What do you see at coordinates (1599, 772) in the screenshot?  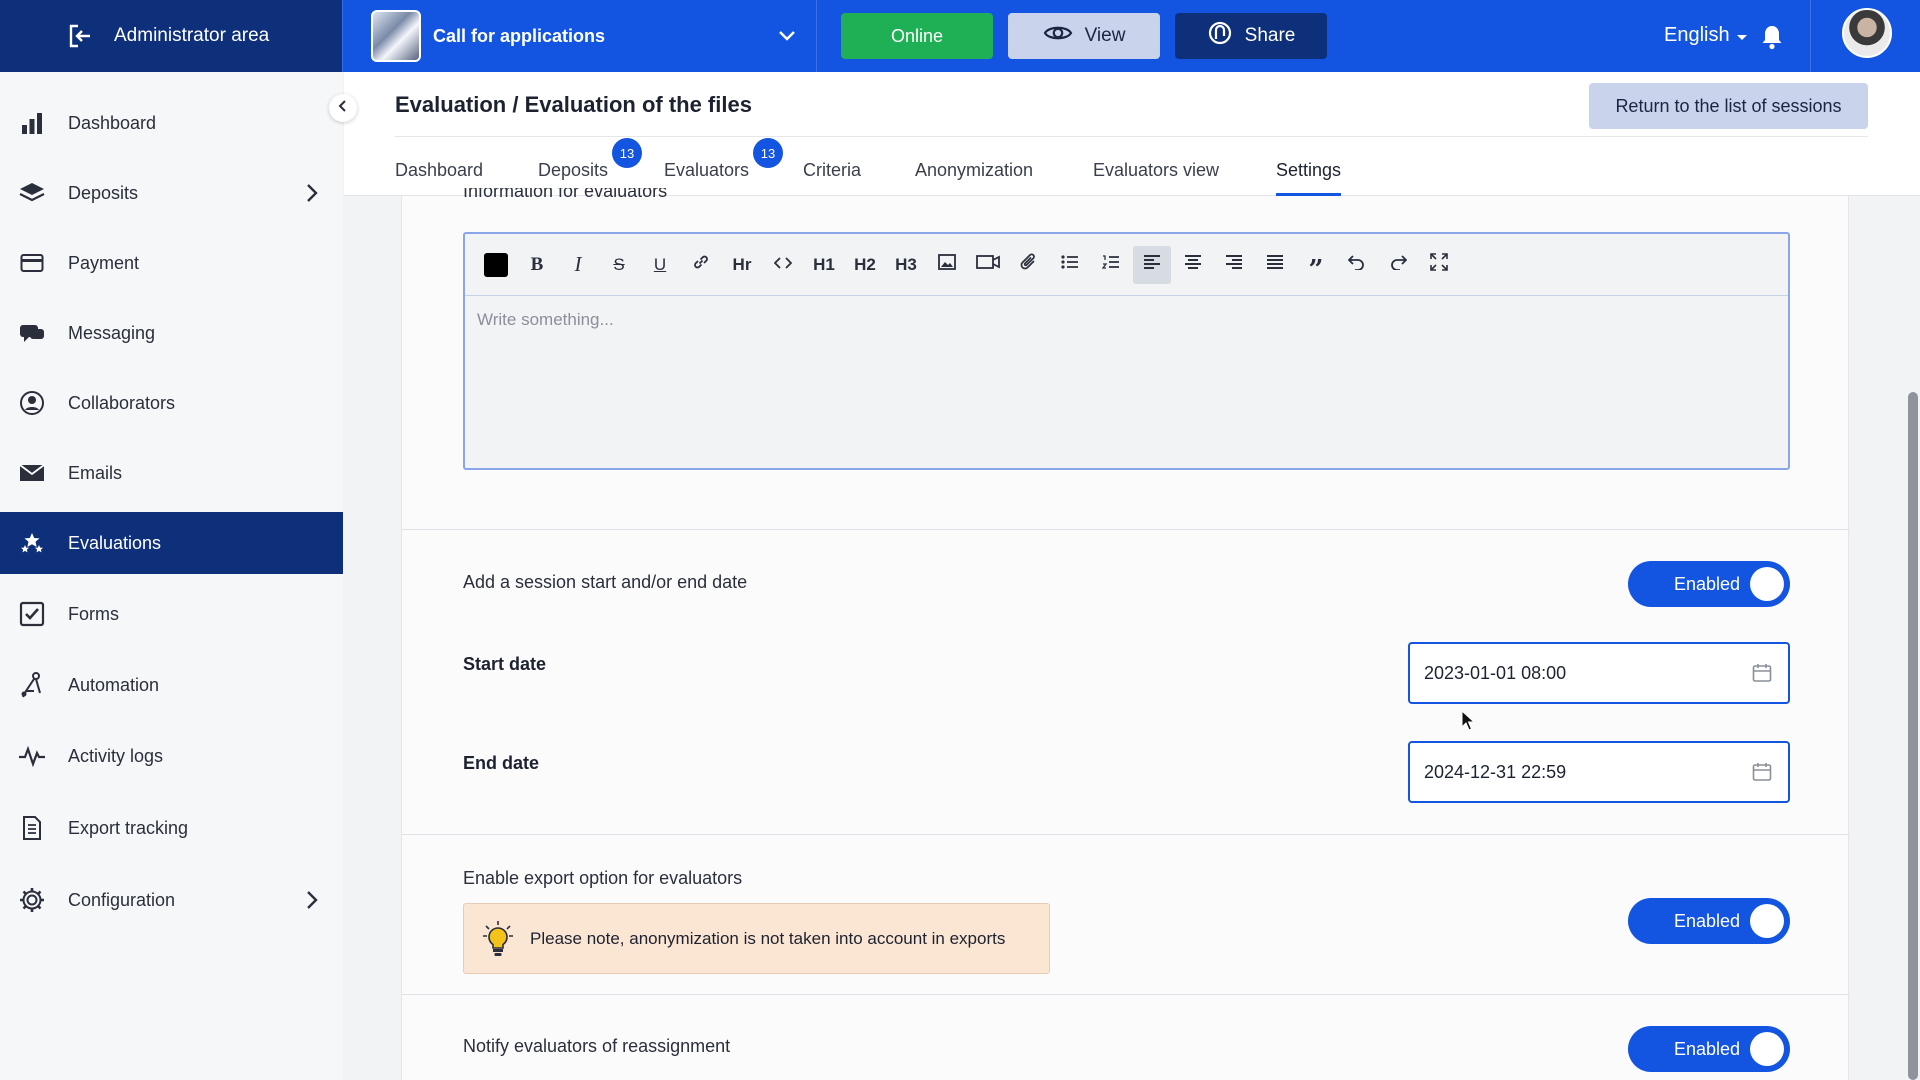 I see `end-date-input: 2024-12-31 22:59` at bounding box center [1599, 772].